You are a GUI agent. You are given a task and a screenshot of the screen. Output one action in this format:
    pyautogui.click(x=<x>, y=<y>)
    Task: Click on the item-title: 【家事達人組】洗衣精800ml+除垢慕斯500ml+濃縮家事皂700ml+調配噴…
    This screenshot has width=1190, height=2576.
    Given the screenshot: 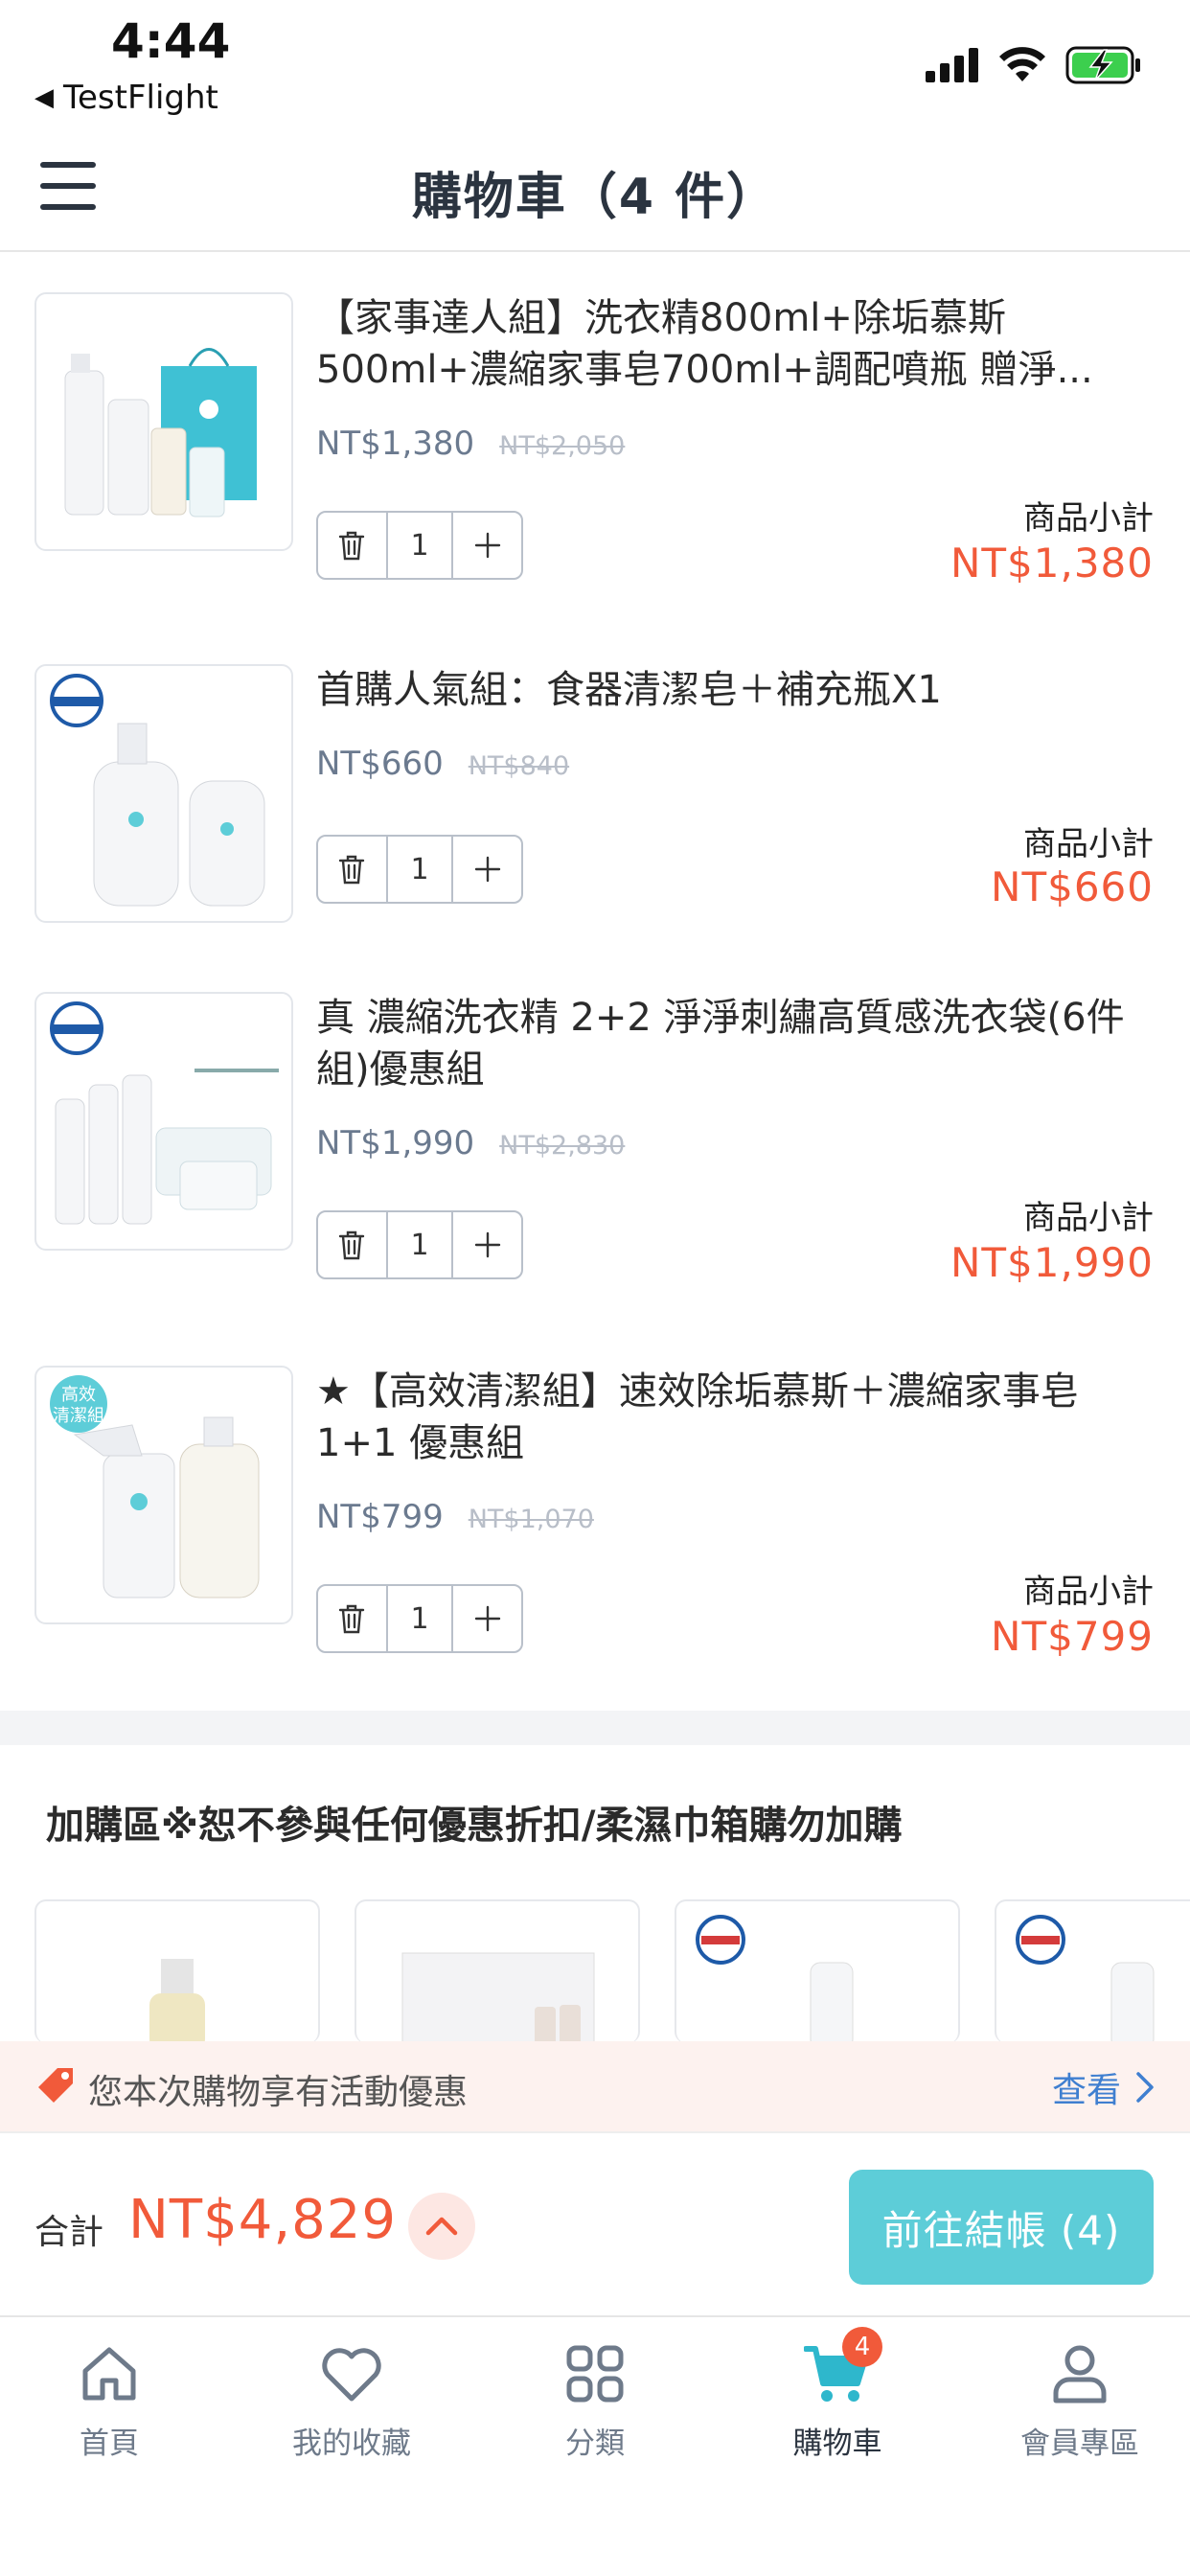 What is the action you would take?
    pyautogui.click(x=738, y=344)
    